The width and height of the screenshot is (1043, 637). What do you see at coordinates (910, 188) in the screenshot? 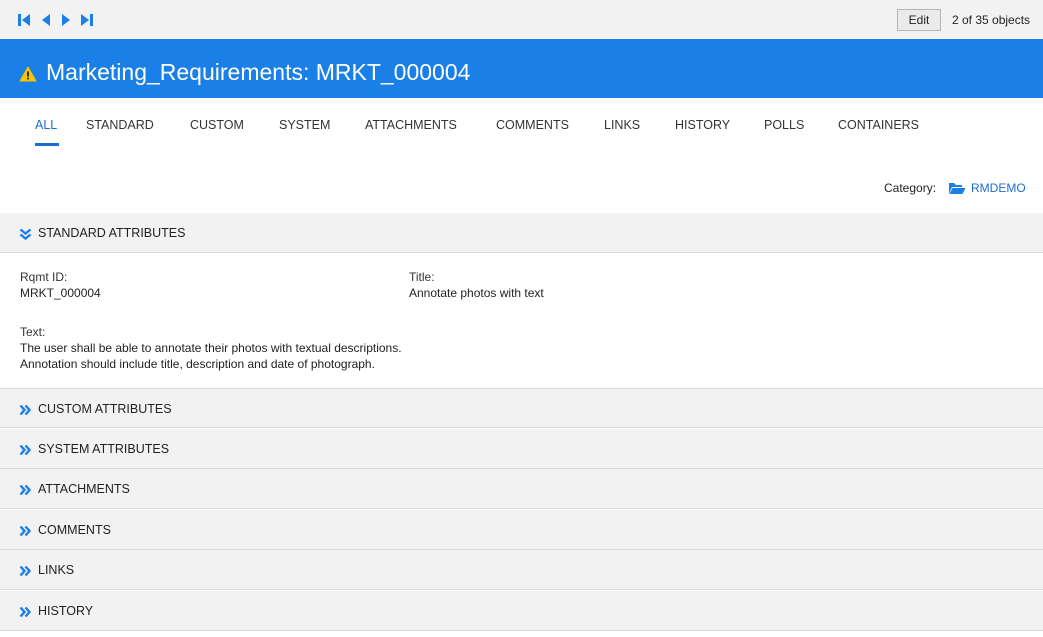
I see `category-label: Category:` at bounding box center [910, 188].